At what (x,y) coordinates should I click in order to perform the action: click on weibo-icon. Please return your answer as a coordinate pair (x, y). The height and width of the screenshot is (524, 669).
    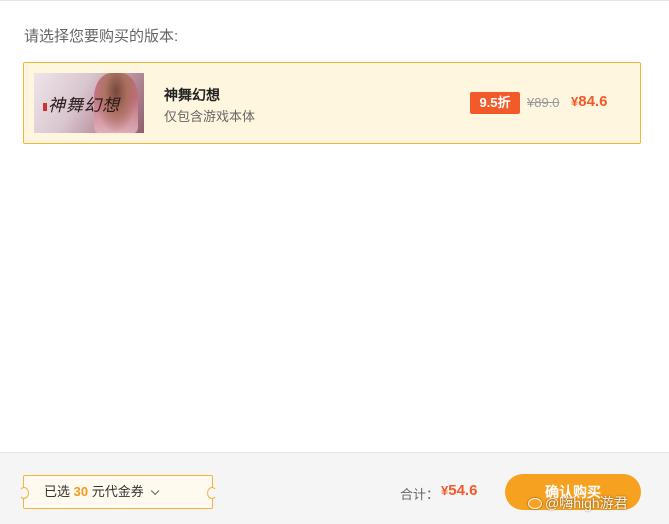
    Looking at the image, I should click on (535, 503).